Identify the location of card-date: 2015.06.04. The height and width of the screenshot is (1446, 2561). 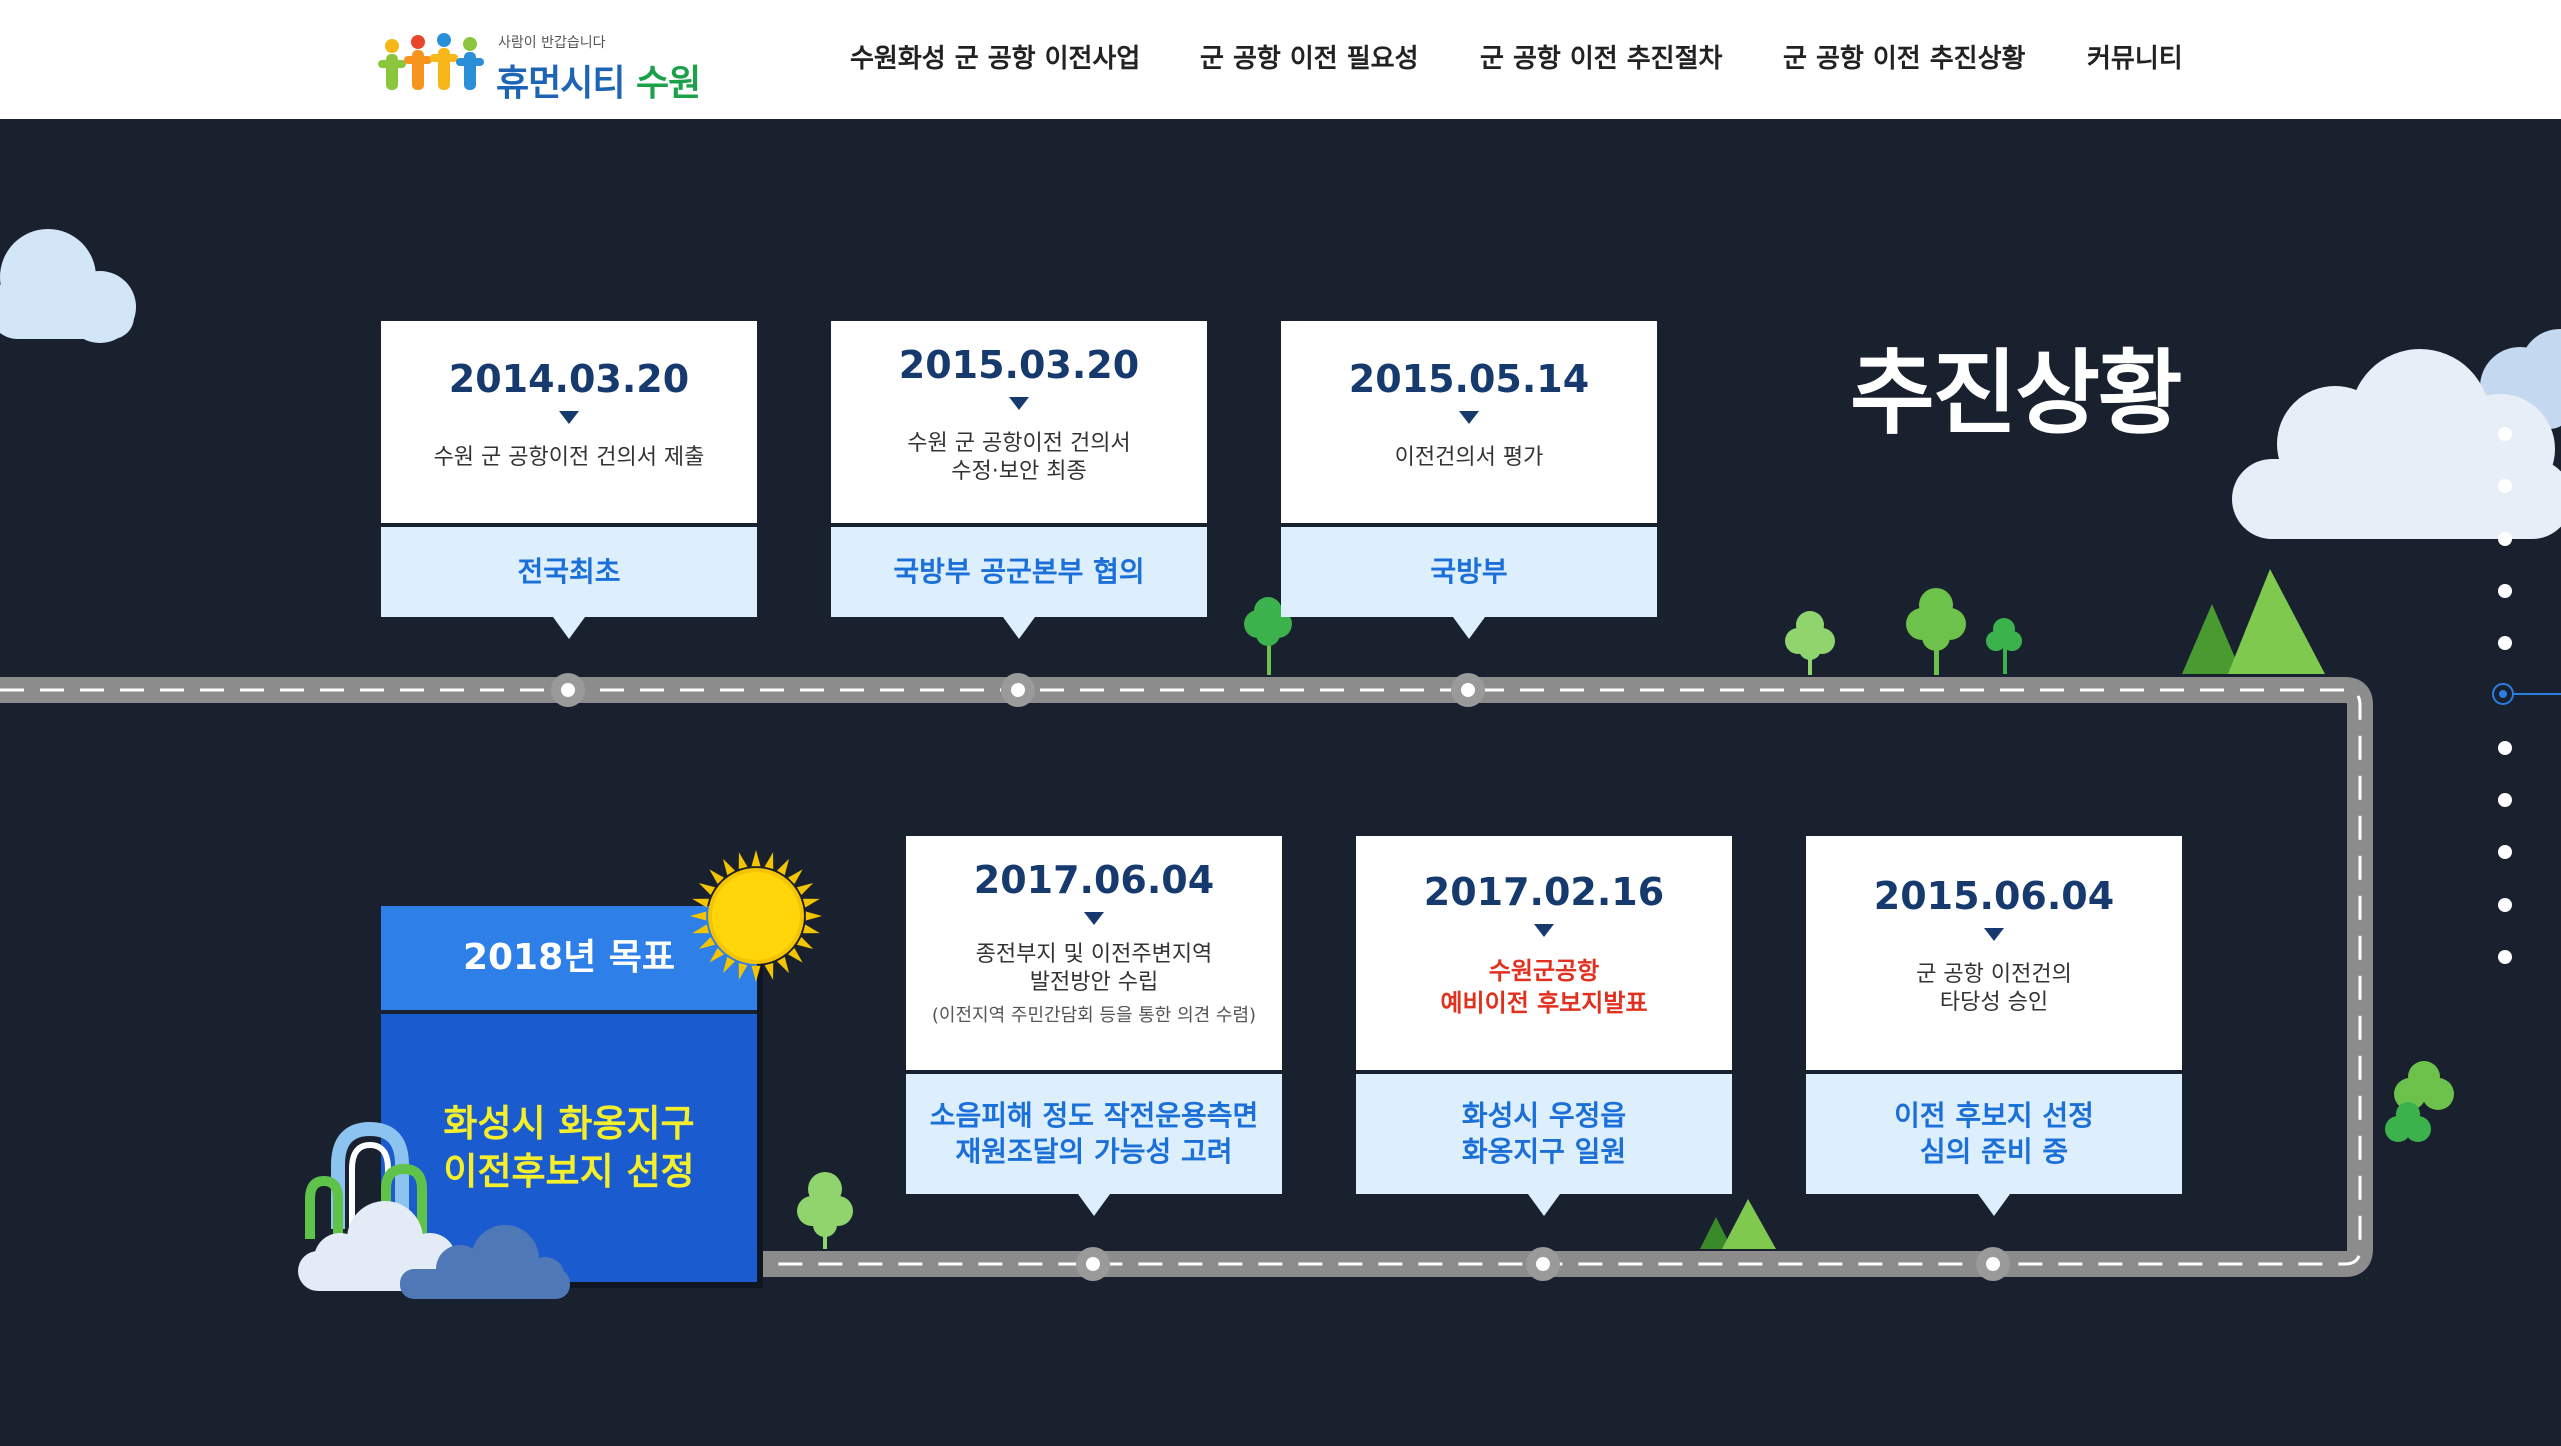
(1994, 896).